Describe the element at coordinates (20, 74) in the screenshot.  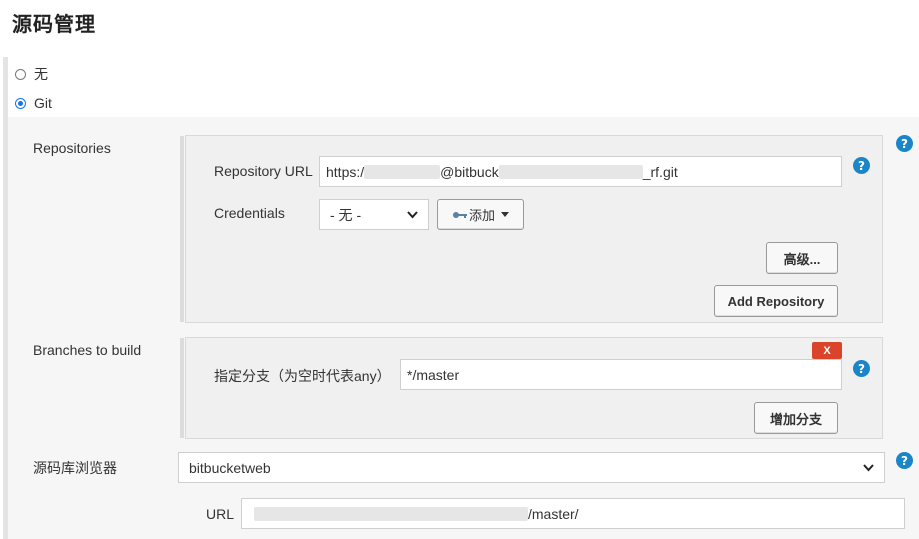
I see `radio-none` at that location.